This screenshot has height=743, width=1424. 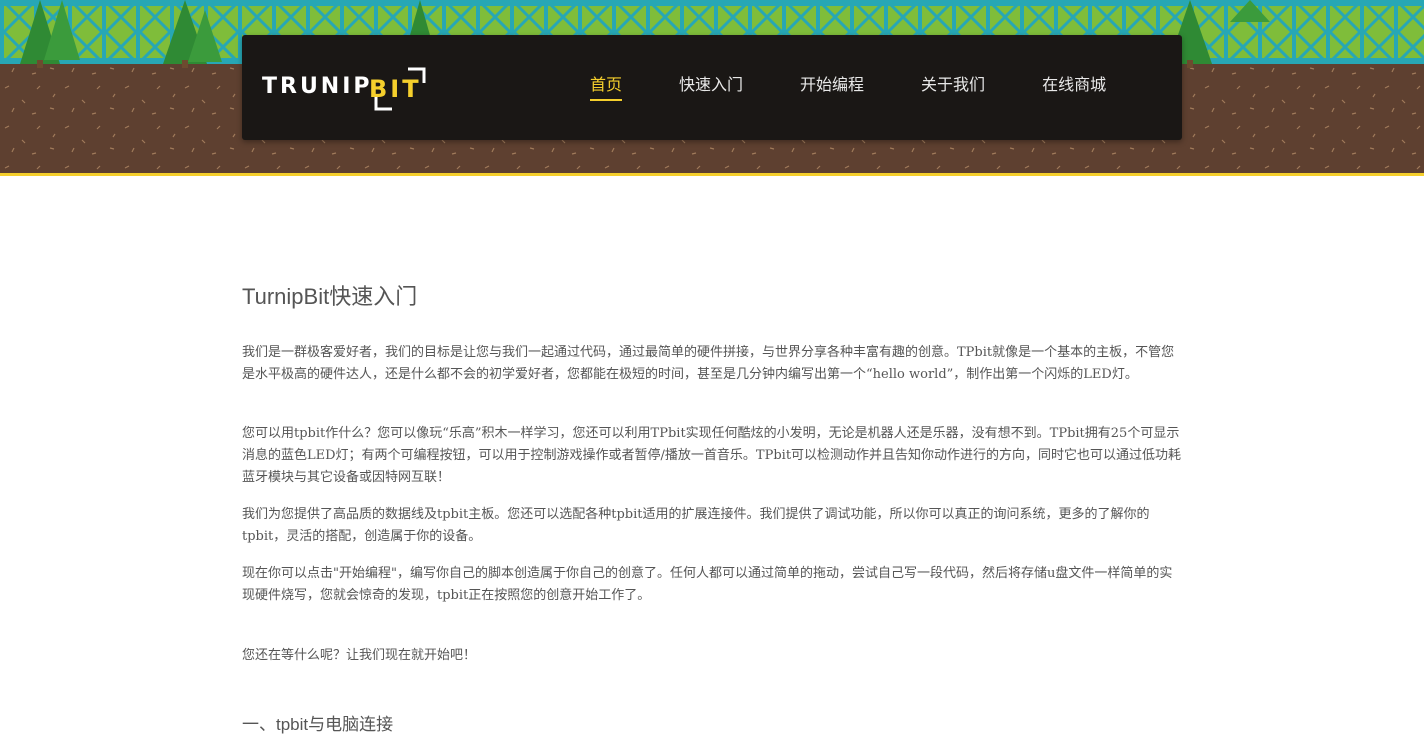 I want to click on logo-text-trunip: TRUNIP, so click(x=317, y=86).